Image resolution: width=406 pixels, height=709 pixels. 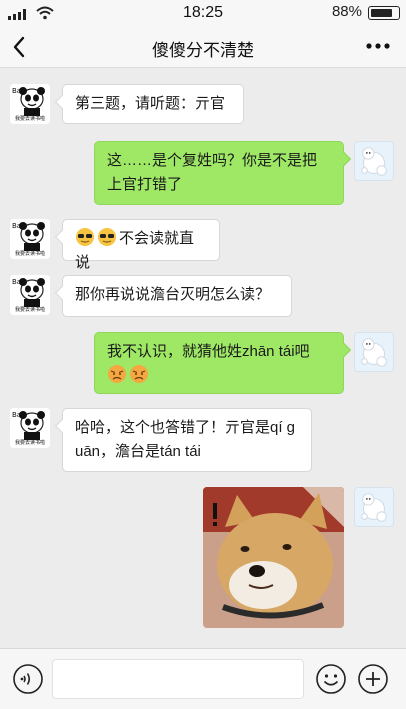 What do you see at coordinates (208, 351) in the screenshot?
I see `message-text: 我不认识，就猜他姓zhān tái吧` at bounding box center [208, 351].